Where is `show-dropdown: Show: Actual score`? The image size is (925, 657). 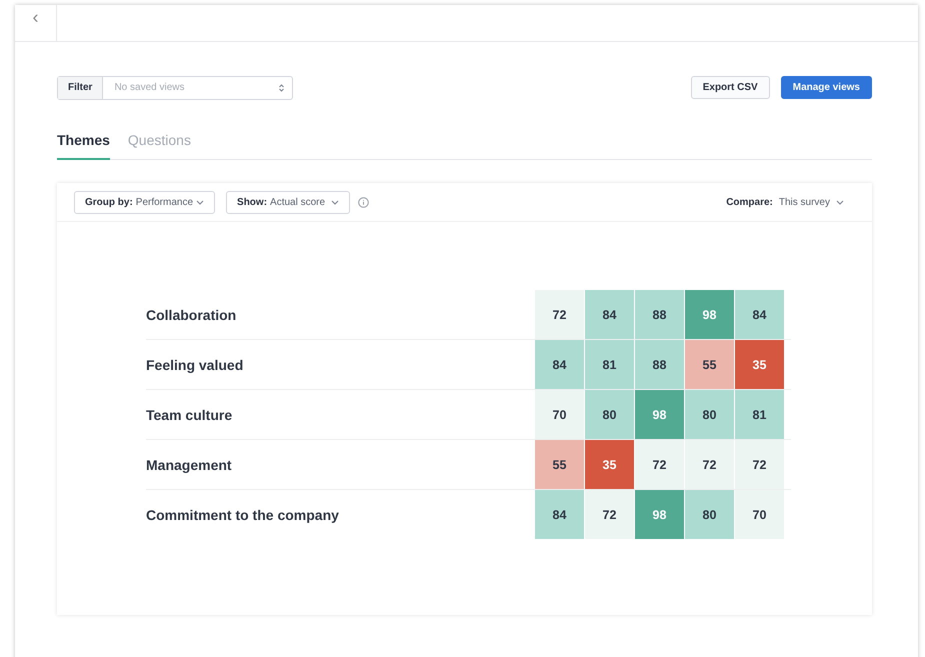 show-dropdown: Show: Actual score is located at coordinates (288, 202).